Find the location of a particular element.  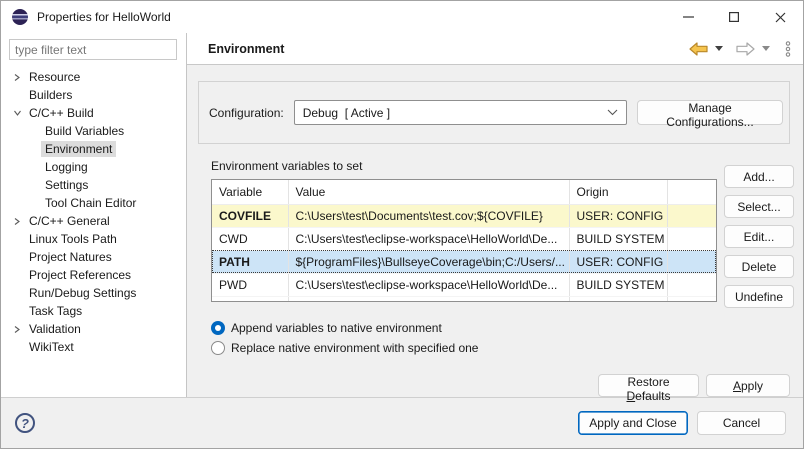

back-arrow-icon is located at coordinates (698, 48).